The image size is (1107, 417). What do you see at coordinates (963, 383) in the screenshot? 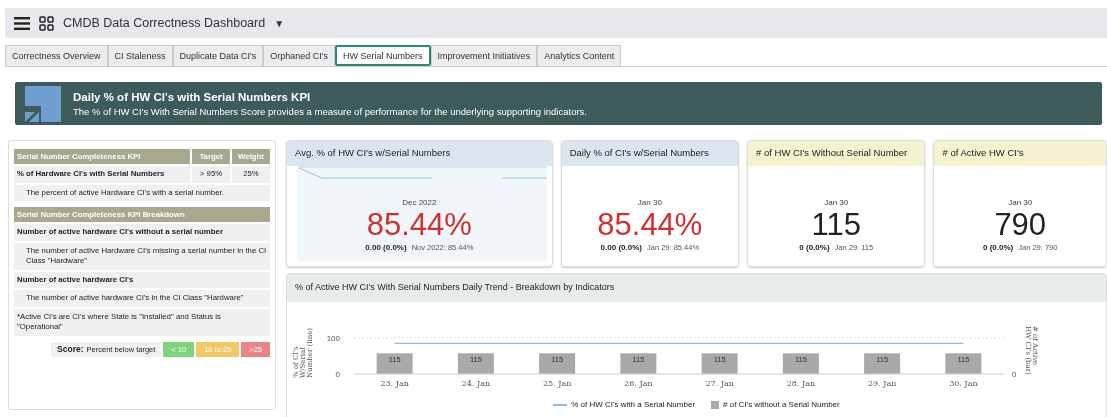
I see `axis-label: 30. Jan` at bounding box center [963, 383].